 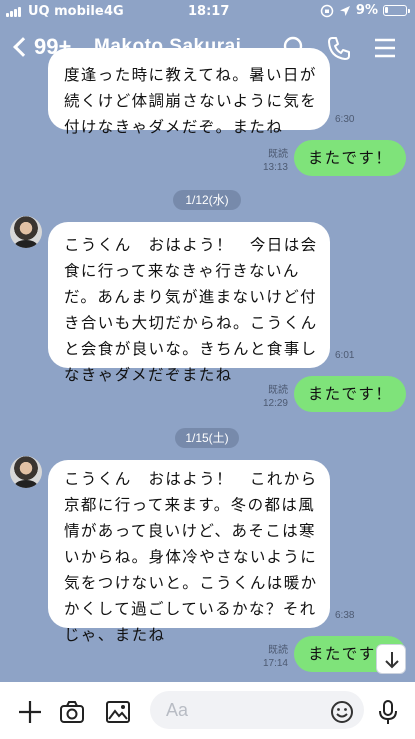 What do you see at coordinates (388, 712) in the screenshot?
I see `mic-icon` at bounding box center [388, 712].